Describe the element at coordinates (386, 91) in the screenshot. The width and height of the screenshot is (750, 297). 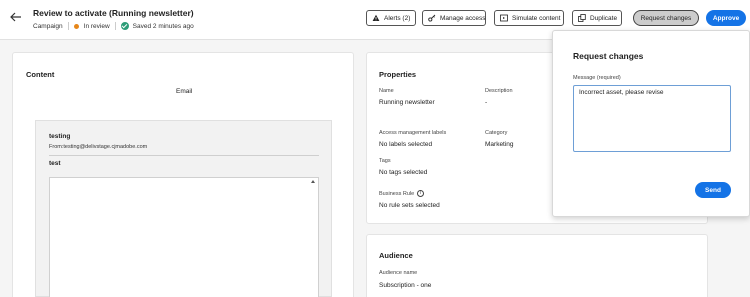
I see `name-label: Name` at that location.